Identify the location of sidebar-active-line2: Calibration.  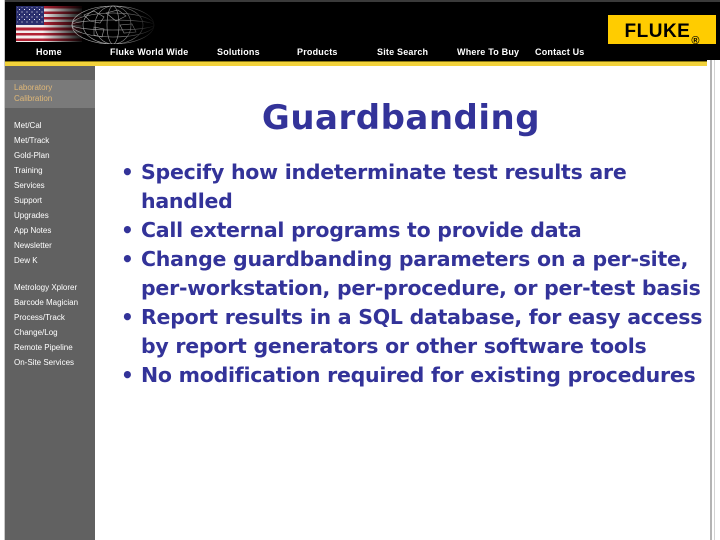
(33, 98).